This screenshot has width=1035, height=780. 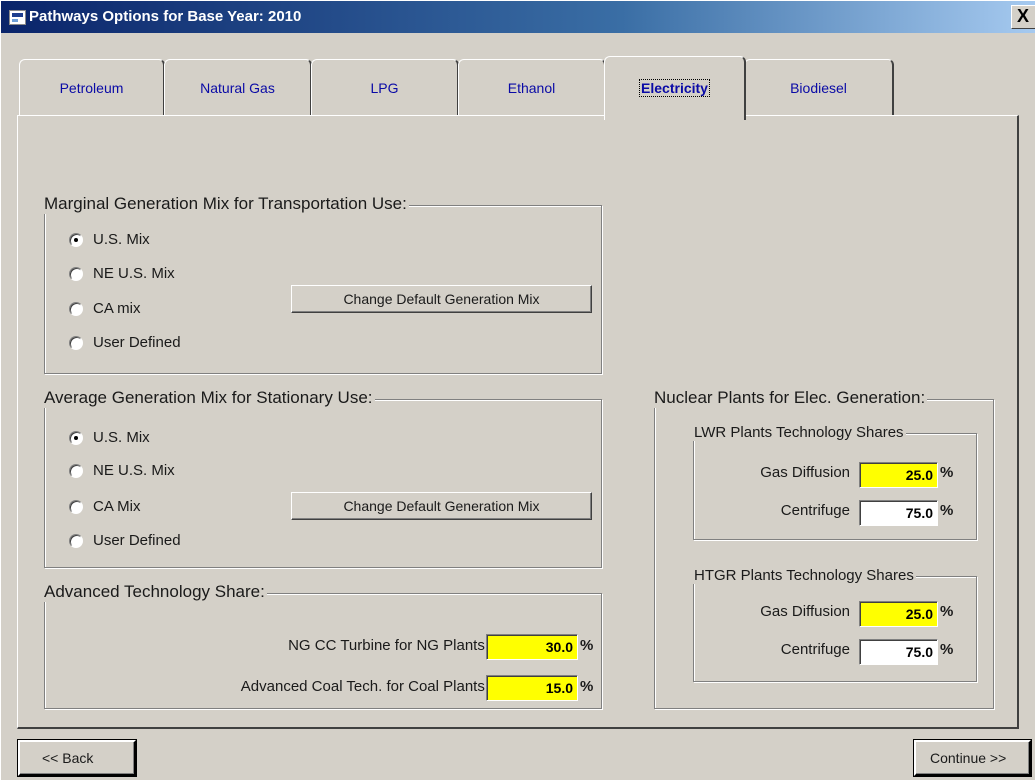 I want to click on tab-electricity: Electricity, so click(x=675, y=88).